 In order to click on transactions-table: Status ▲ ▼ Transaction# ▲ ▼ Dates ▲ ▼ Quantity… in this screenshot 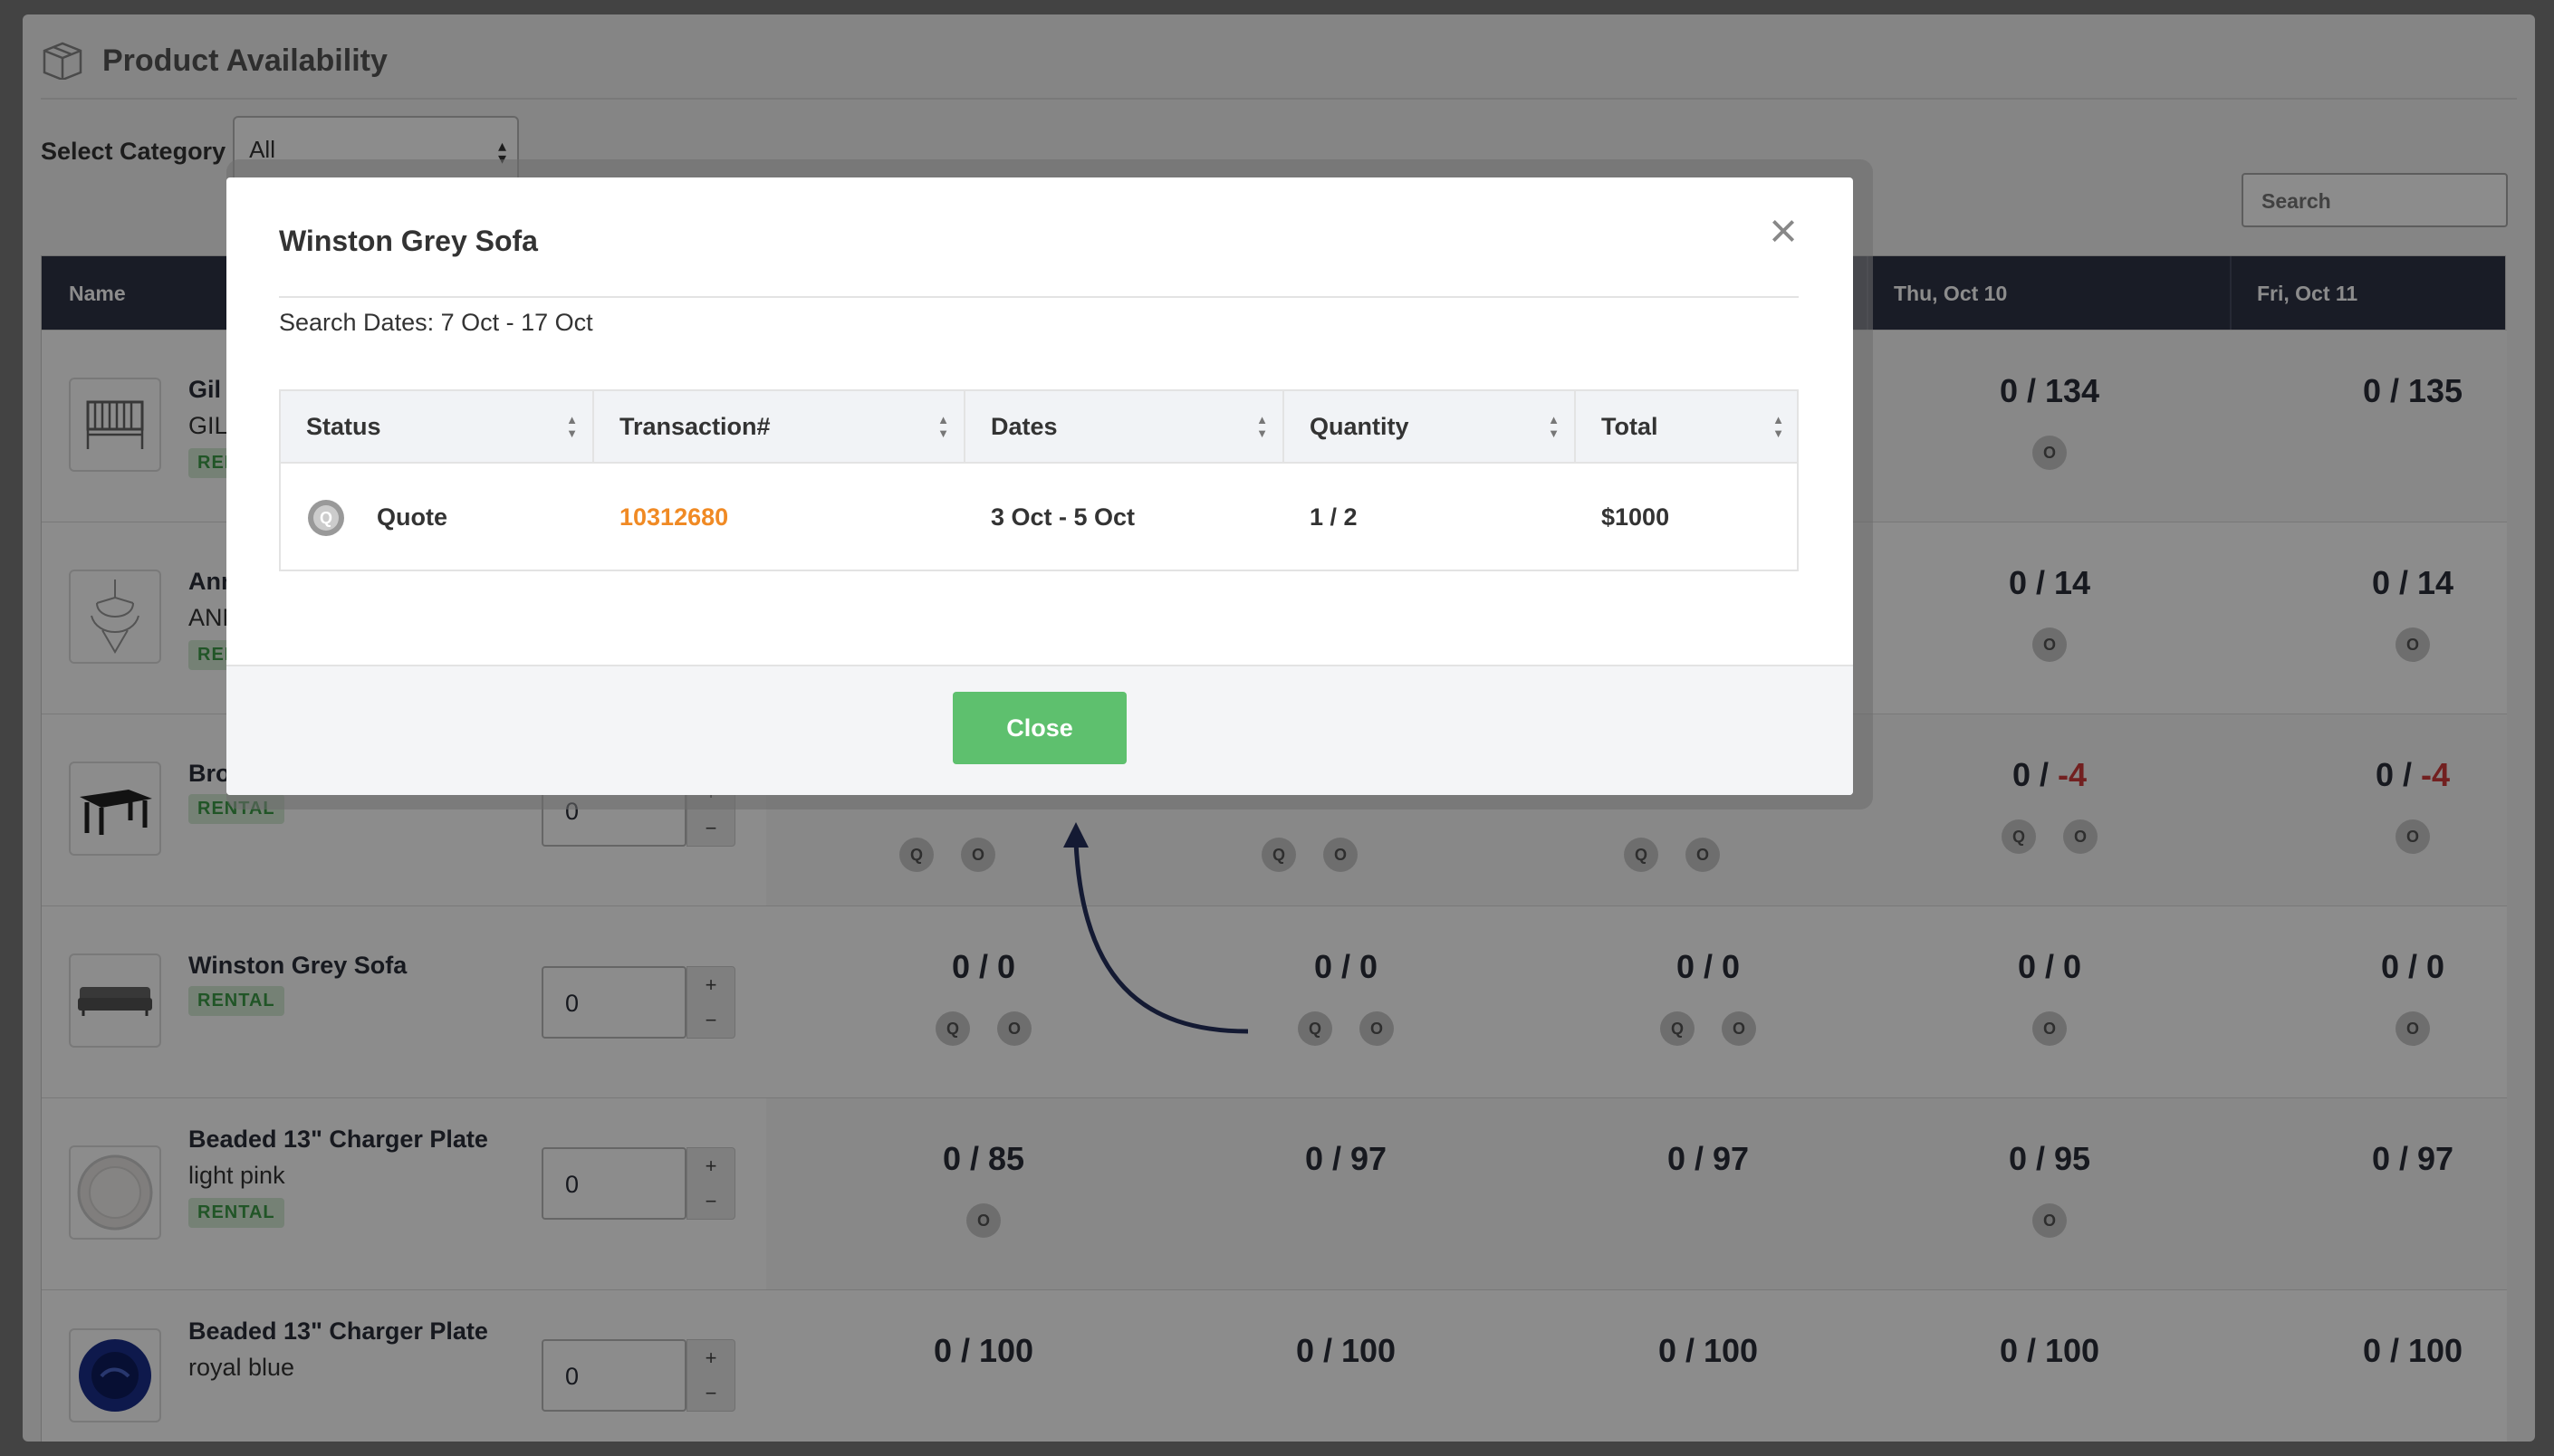, I will do `click(1039, 480)`.